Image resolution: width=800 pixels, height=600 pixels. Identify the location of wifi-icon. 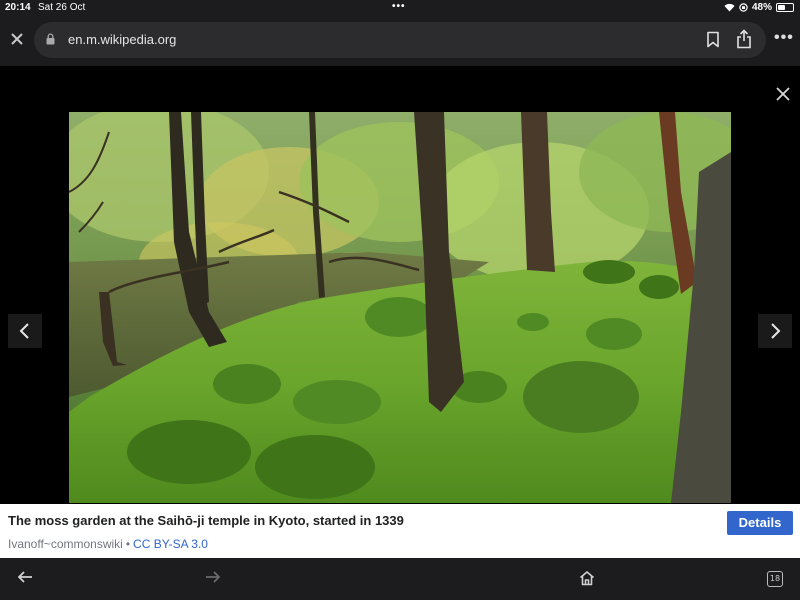
(729, 7).